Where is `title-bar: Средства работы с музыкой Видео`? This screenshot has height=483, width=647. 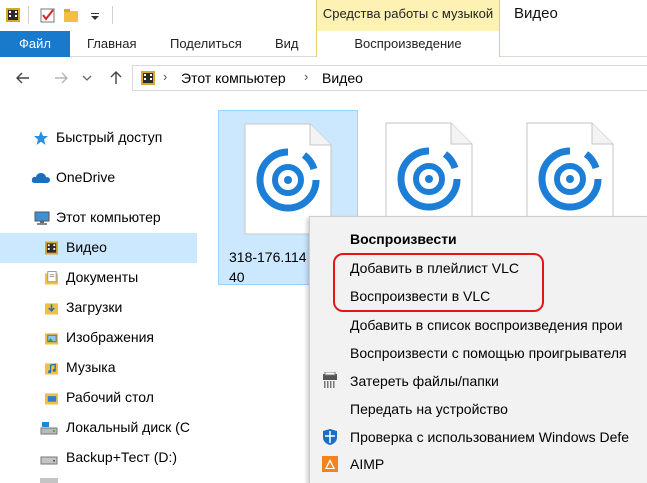
title-bar: Средства работы с музыкой Видео is located at coordinates (323, 15).